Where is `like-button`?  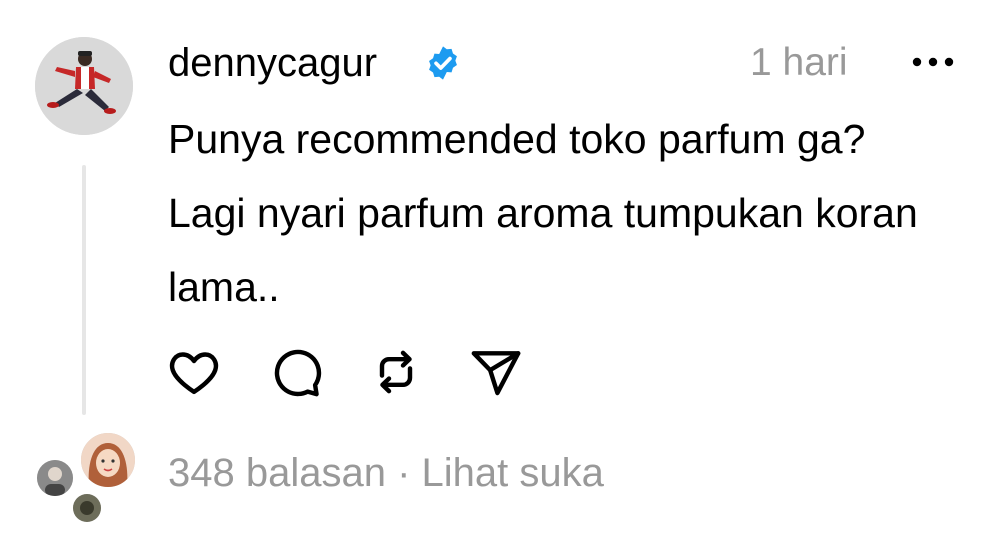 like-button is located at coordinates (194, 372).